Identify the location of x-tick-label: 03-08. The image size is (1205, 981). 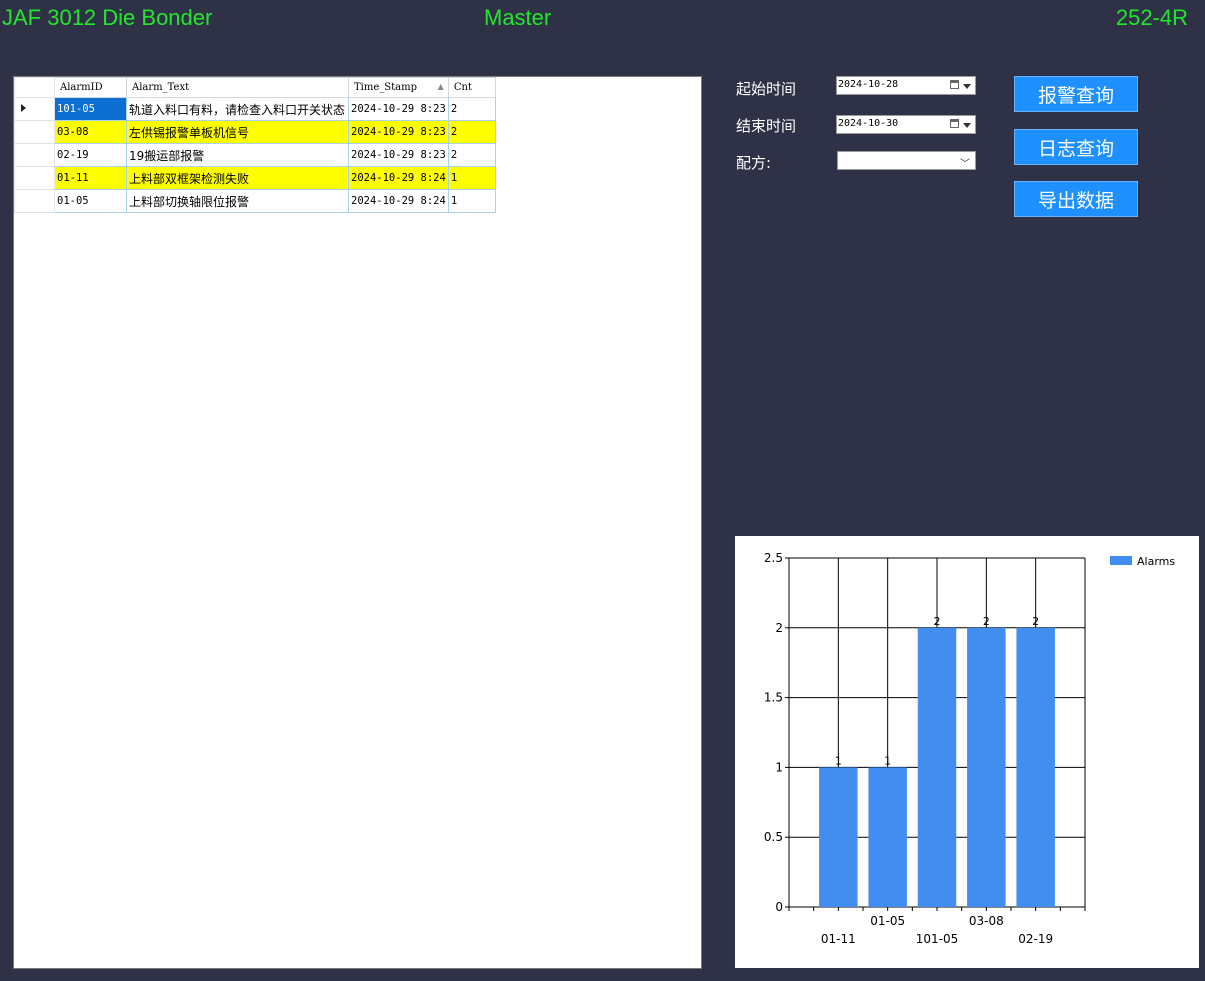
(986, 921).